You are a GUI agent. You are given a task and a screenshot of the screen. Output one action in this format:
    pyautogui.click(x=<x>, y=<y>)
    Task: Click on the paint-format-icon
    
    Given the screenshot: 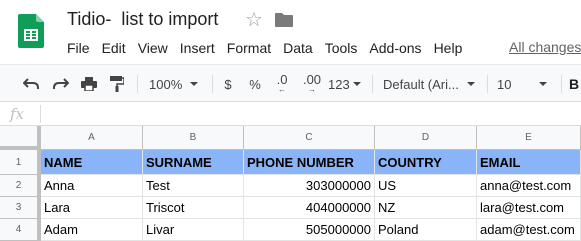 What is the action you would take?
    pyautogui.click(x=117, y=84)
    